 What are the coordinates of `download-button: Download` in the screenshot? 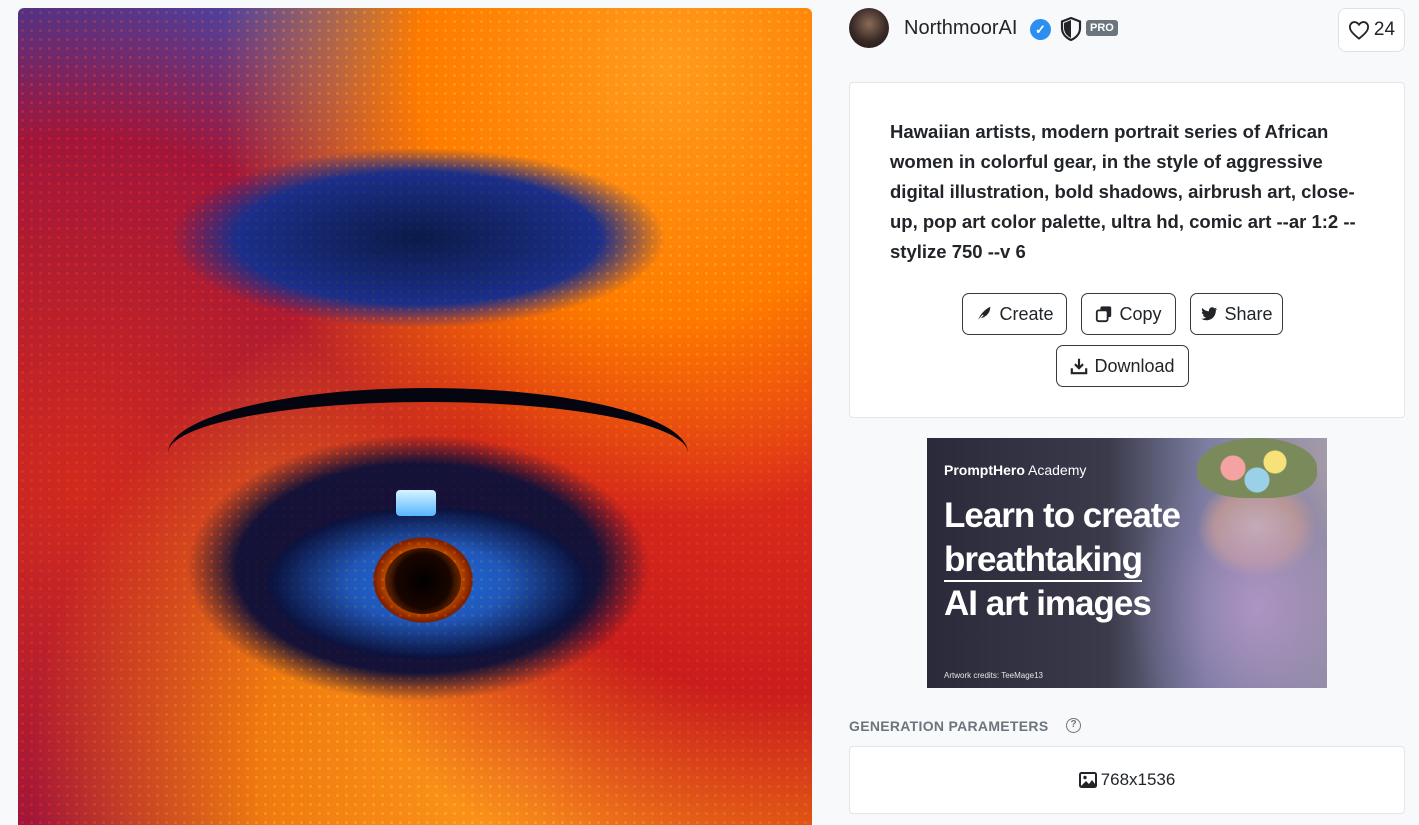 It's located at (1122, 366).